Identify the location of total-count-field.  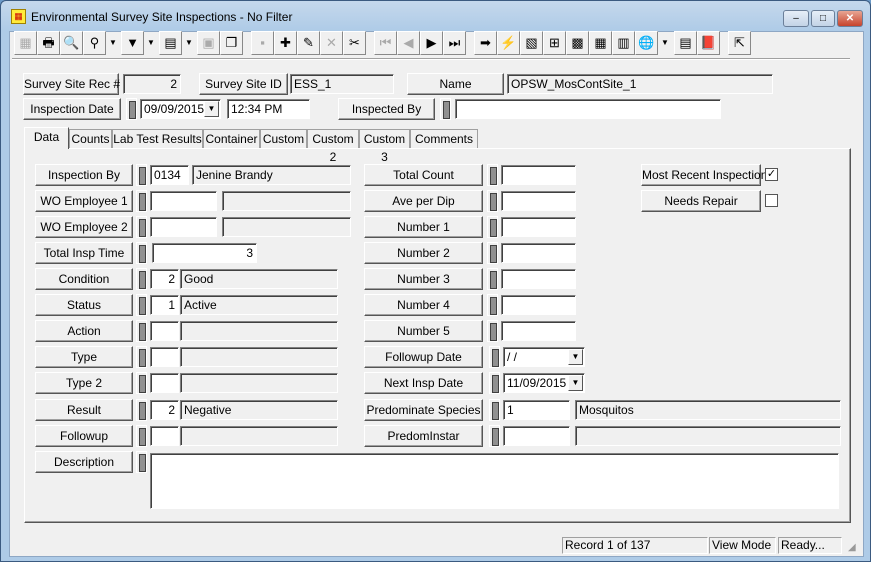
(538, 175).